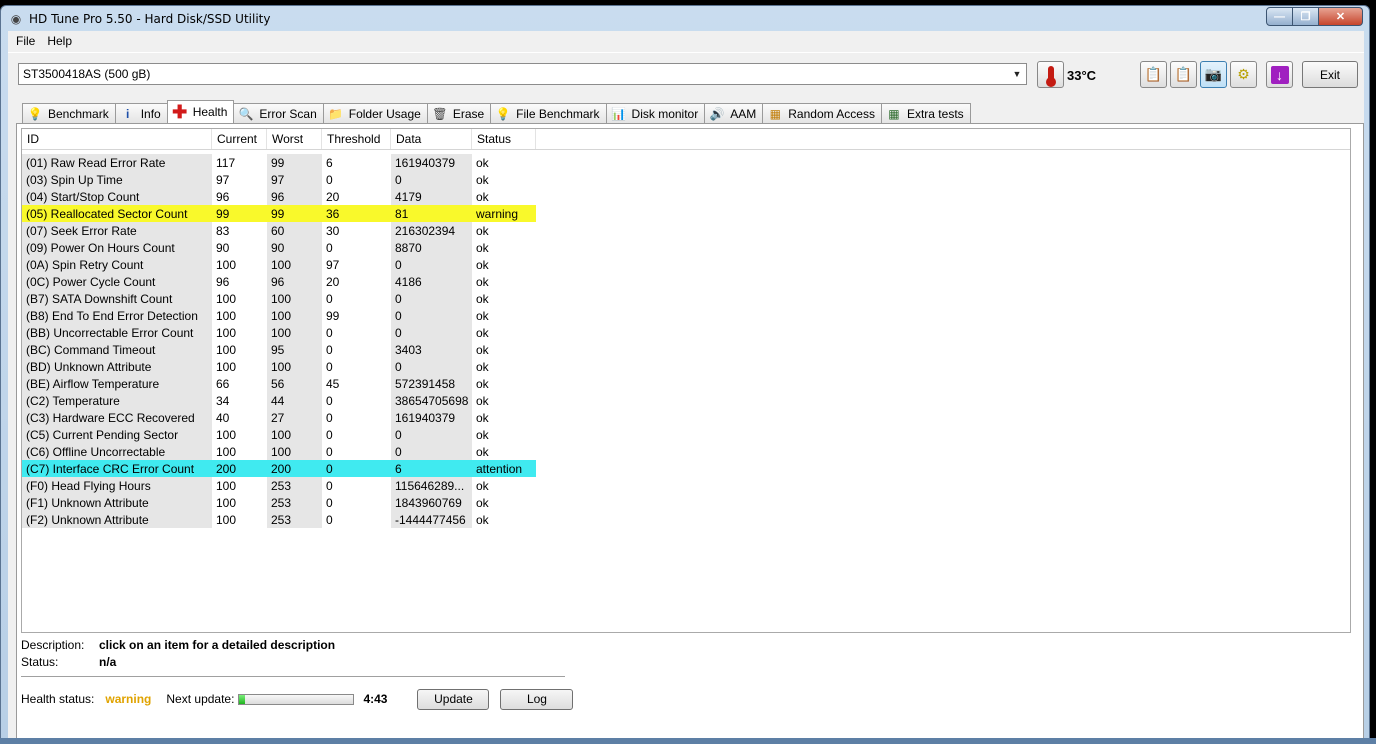 The width and height of the screenshot is (1376, 744). What do you see at coordinates (431, 247) in the screenshot?
I see `cell-data: 8870` at bounding box center [431, 247].